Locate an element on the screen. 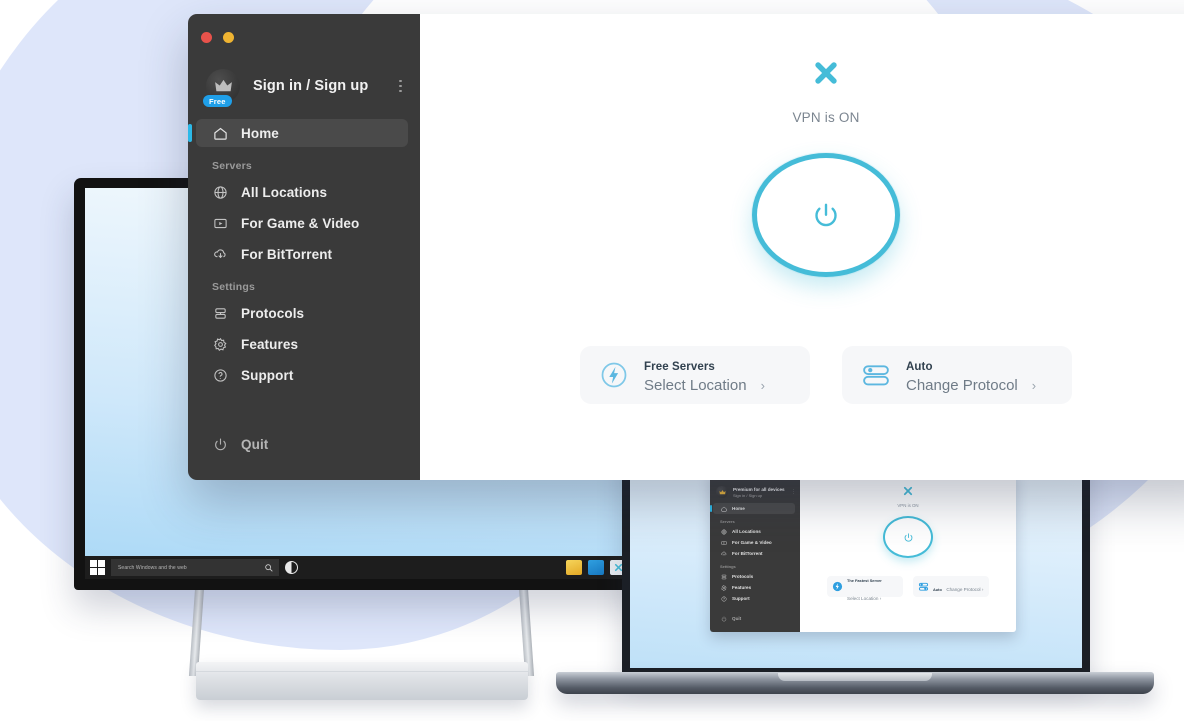 This screenshot has height=721, width=1184. mini-card-protocol-sub: Change Protocol › is located at coordinates (964, 589).